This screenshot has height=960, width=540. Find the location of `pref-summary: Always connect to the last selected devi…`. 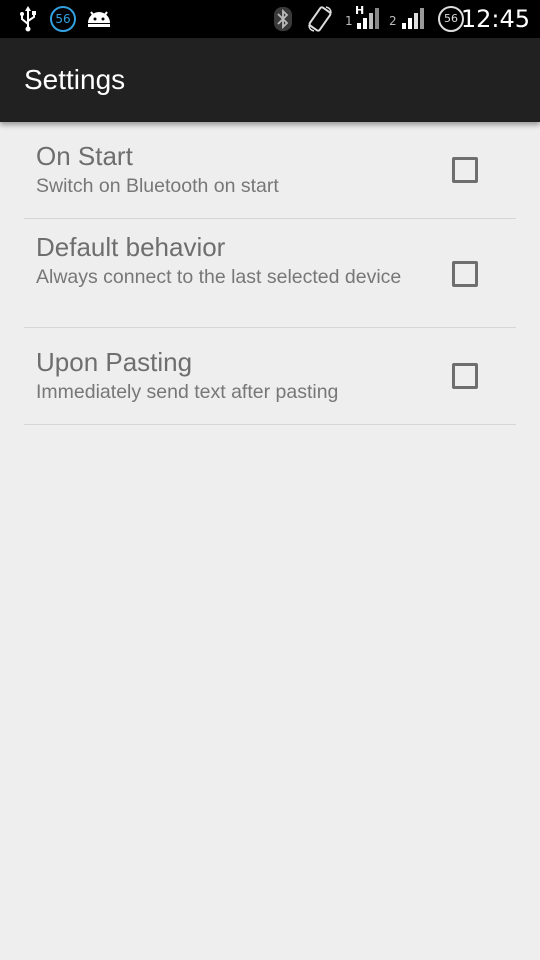

pref-summary: Always connect to the last selected devi… is located at coordinates (219, 277).